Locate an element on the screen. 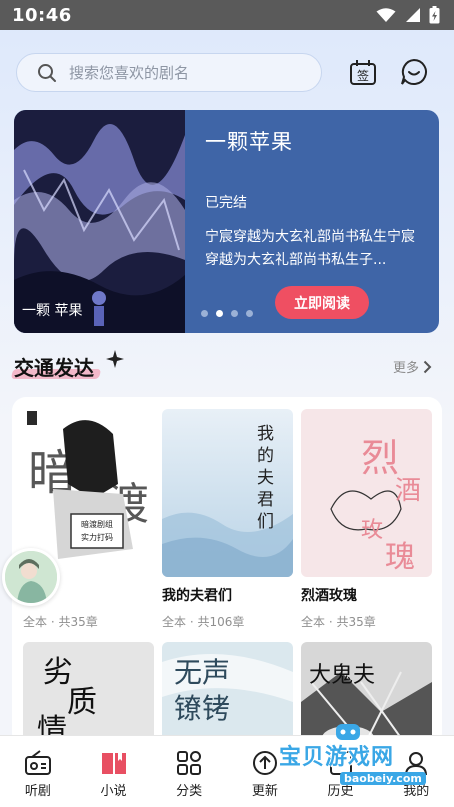  svg-text: 实力打码 is located at coordinates (97, 537).